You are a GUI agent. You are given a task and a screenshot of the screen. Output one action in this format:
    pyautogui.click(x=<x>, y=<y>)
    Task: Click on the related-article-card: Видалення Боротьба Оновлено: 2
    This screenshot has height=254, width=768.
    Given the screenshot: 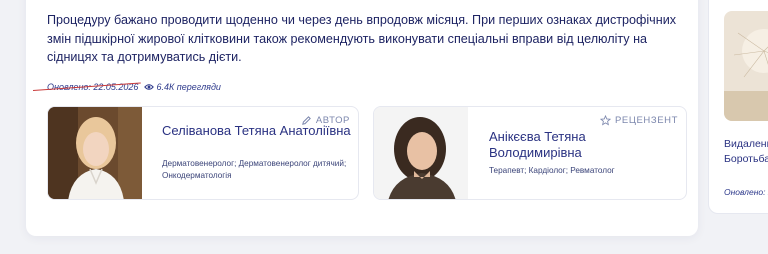 What is the action you would take?
    pyautogui.click(x=738, y=107)
    